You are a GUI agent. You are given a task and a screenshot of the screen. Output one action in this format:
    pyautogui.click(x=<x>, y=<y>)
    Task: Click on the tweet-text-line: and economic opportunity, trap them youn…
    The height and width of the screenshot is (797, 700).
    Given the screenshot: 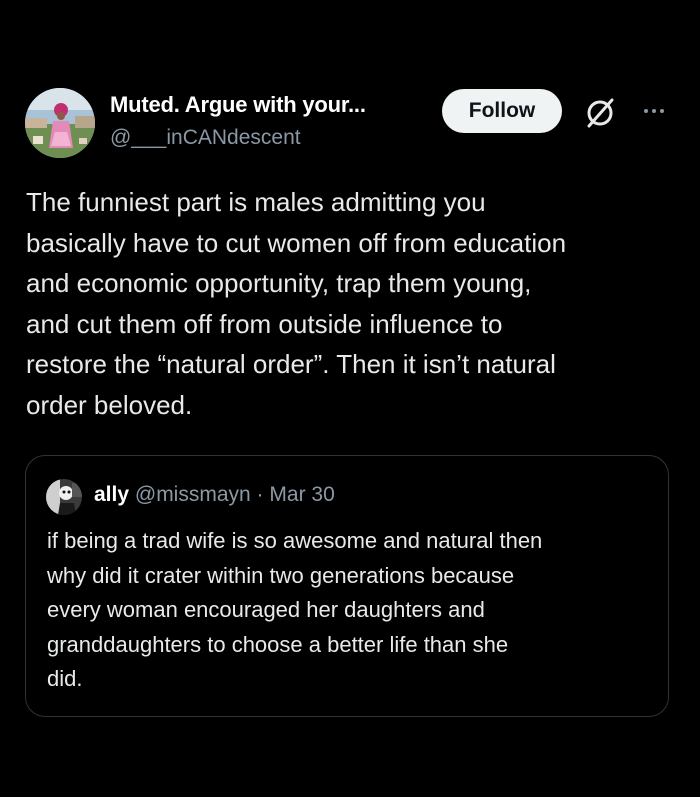 What is the action you would take?
    pyautogui.click(x=279, y=283)
    